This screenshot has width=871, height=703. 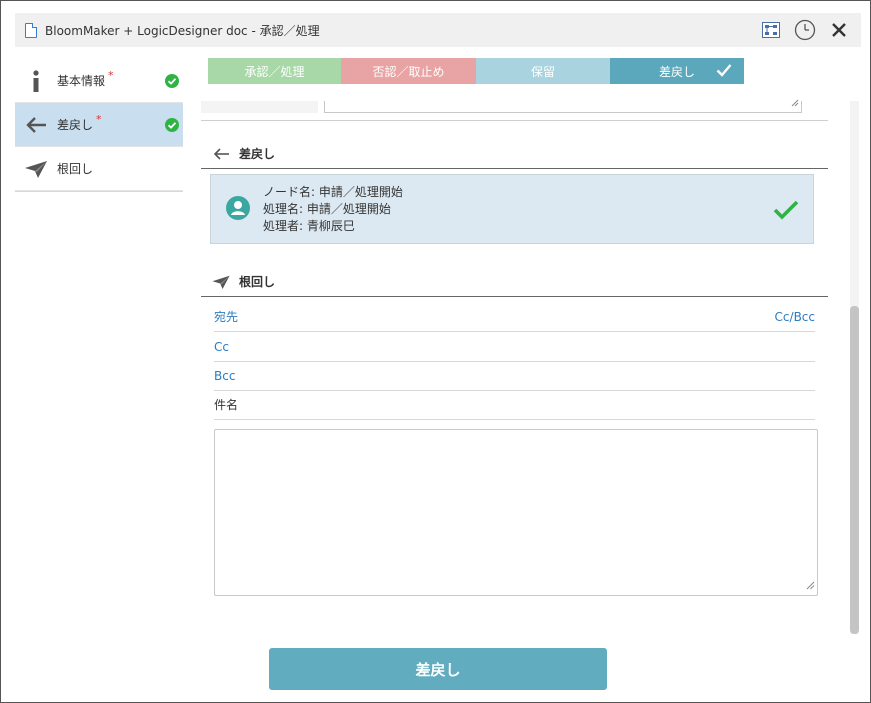 What do you see at coordinates (438, 30) in the screenshot?
I see `title-bar: BloomMaker + LogicDesigner doc - 承認／処理` at bounding box center [438, 30].